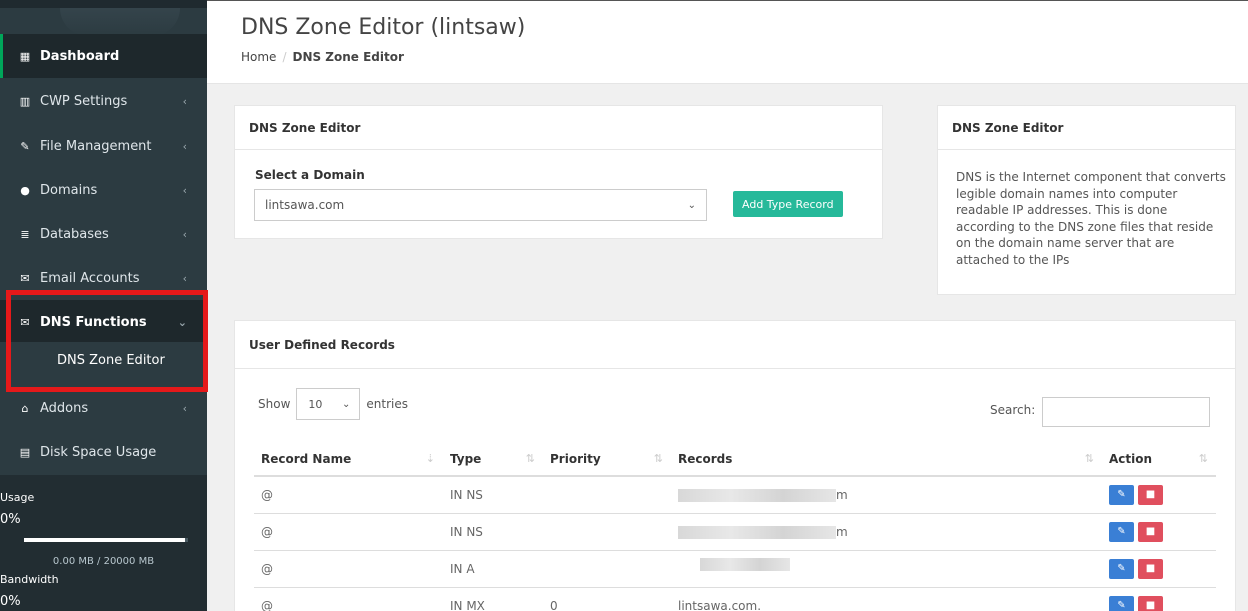 Image resolution: width=1248 pixels, height=611 pixels. What do you see at coordinates (788, 204) in the screenshot?
I see `add-type-record-button: Add Type Record` at bounding box center [788, 204].